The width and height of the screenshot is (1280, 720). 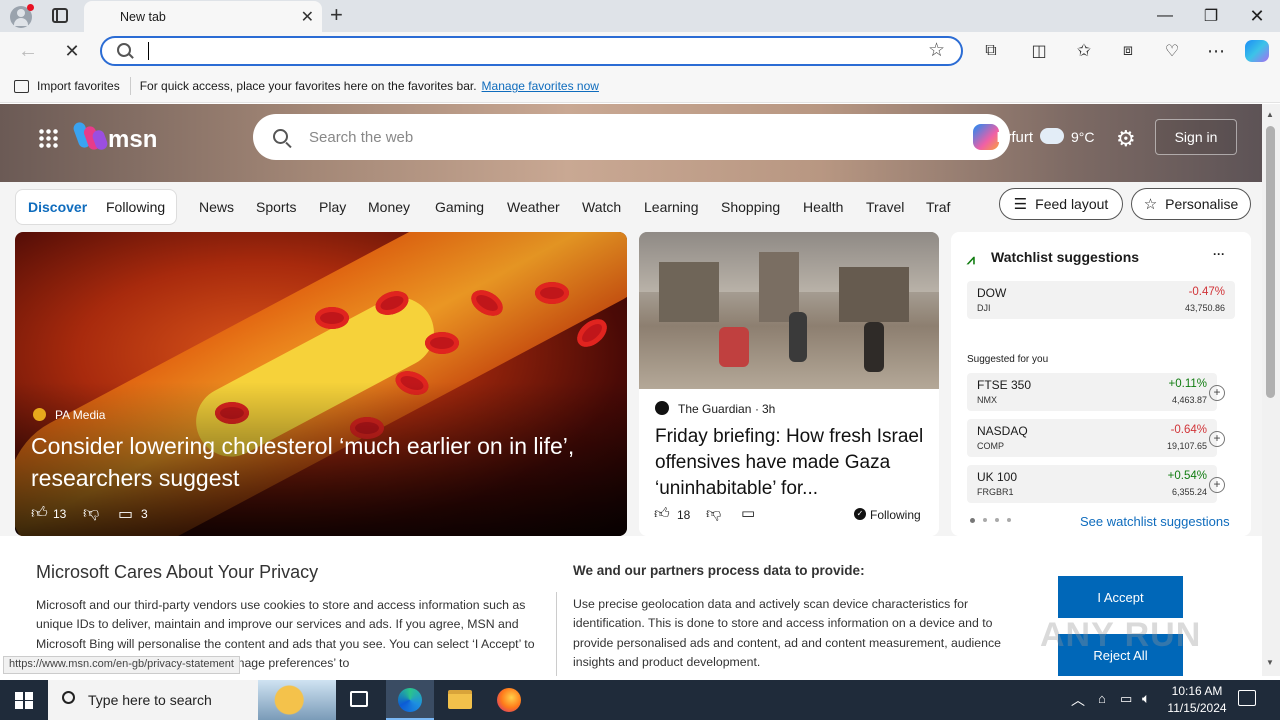 What do you see at coordinates (460, 699) in the screenshot?
I see `file-explorer-icon` at bounding box center [460, 699].